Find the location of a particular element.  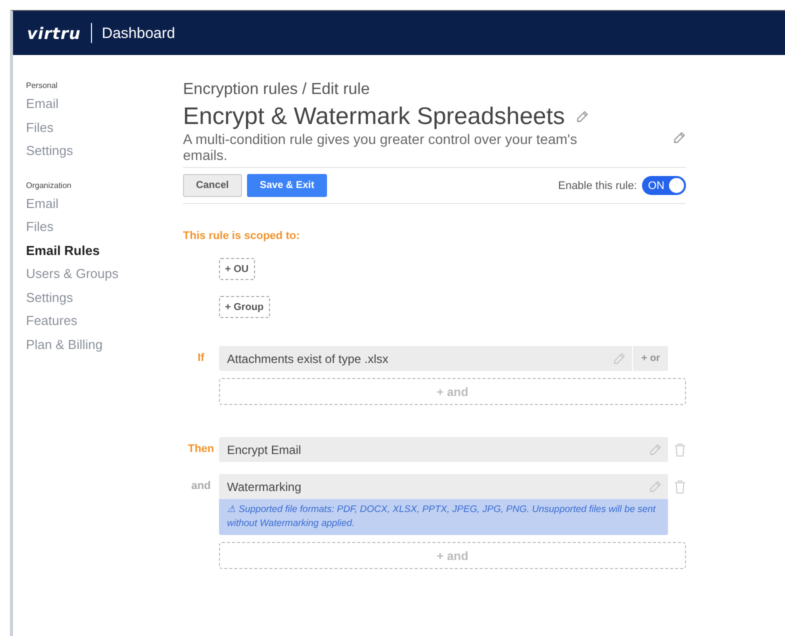

rule-title: Encrypt & Watermark Spreadsheets is located at coordinates (374, 117).